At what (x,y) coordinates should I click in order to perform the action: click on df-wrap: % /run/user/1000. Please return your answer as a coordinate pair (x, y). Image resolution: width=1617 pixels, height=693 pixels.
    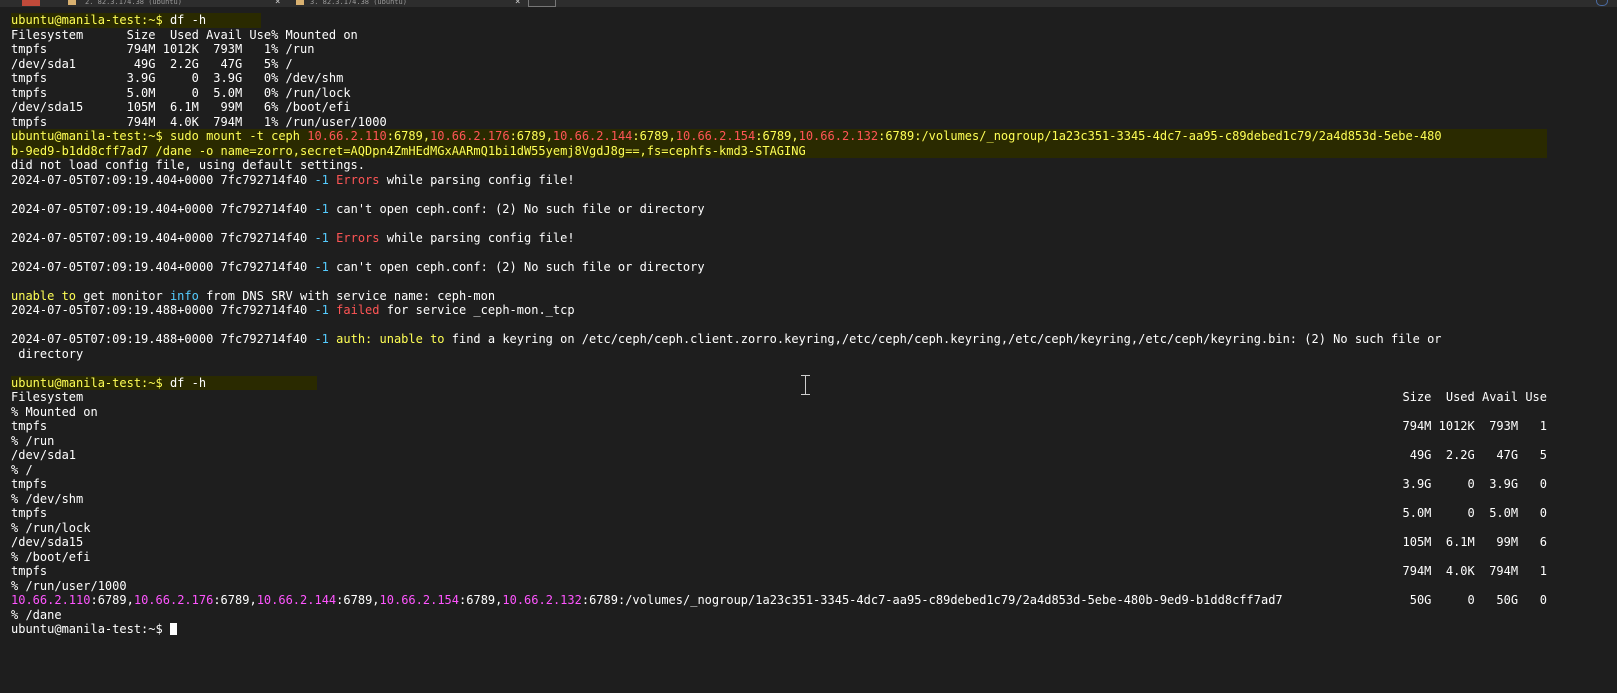
    Looking at the image, I should click on (69, 585).